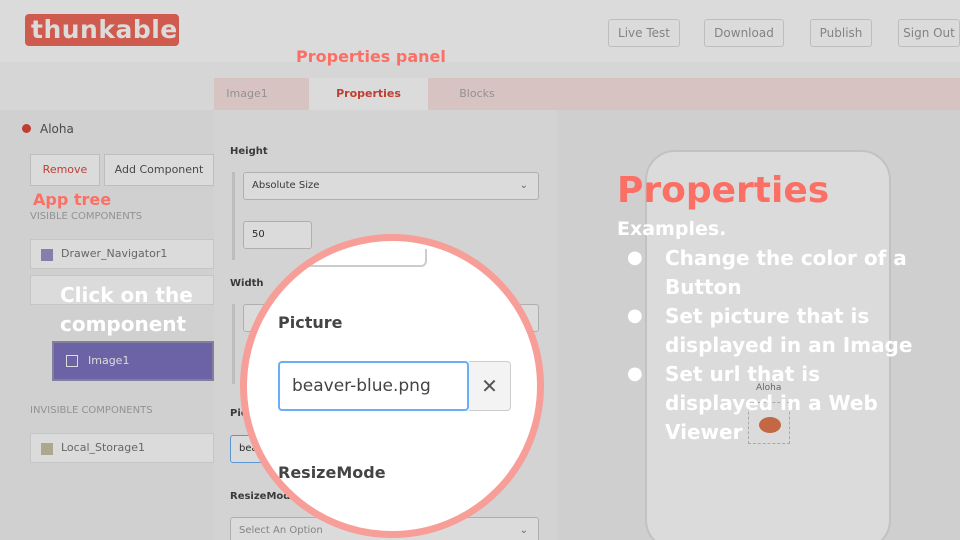  What do you see at coordinates (373, 386) in the screenshot?
I see `magnified-picture-input: beaver-blue.png` at bounding box center [373, 386].